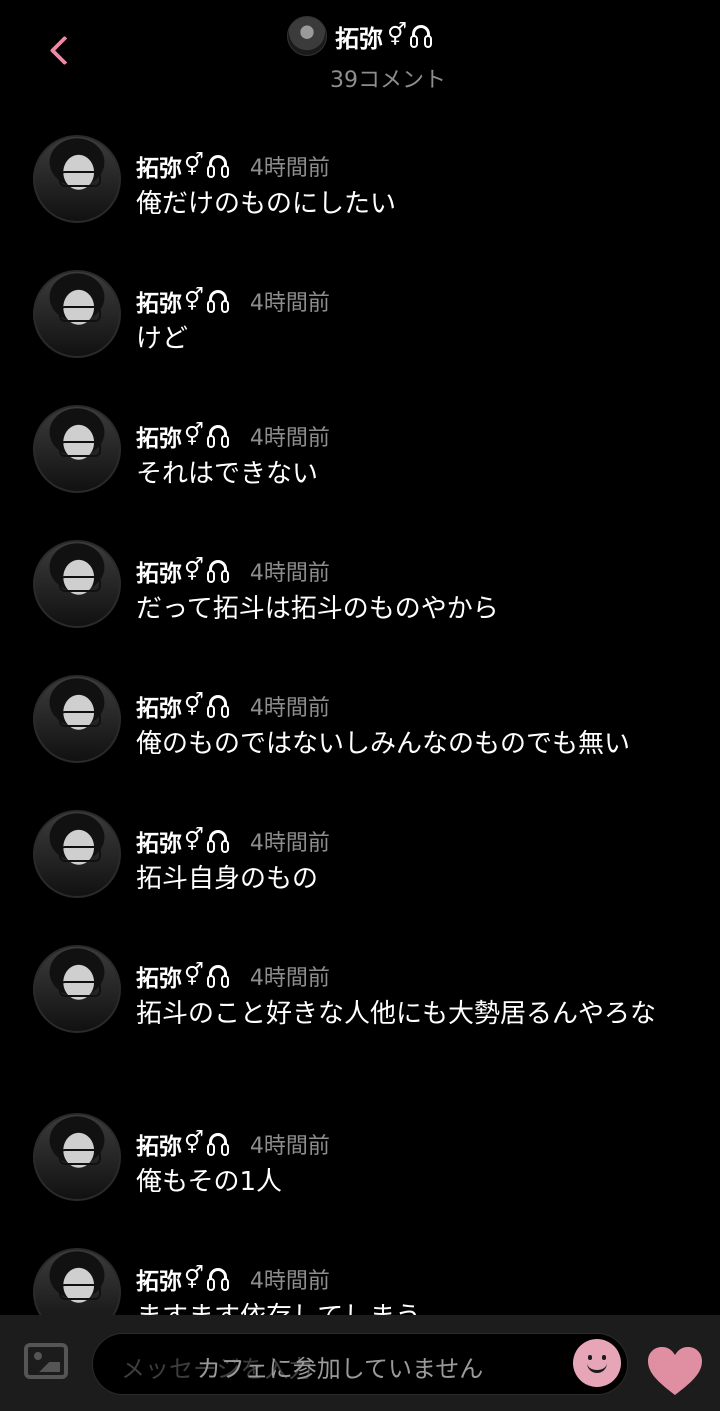 This screenshot has width=720, height=1411. What do you see at coordinates (340, 1369) in the screenshot?
I see `not-joined-notice: カフェに参加していません` at bounding box center [340, 1369].